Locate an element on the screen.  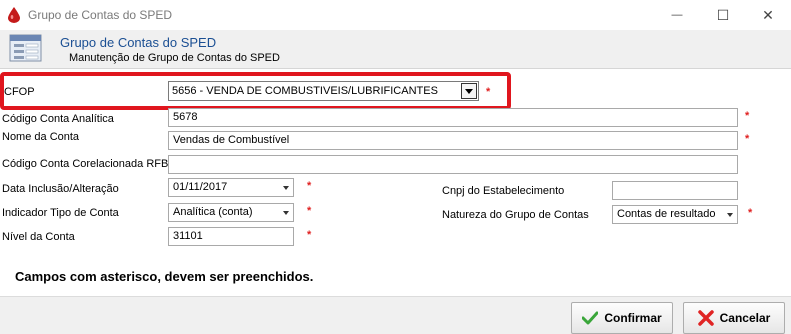
natureza-grupo-value: Contas de resultado is located at coordinates (666, 214).